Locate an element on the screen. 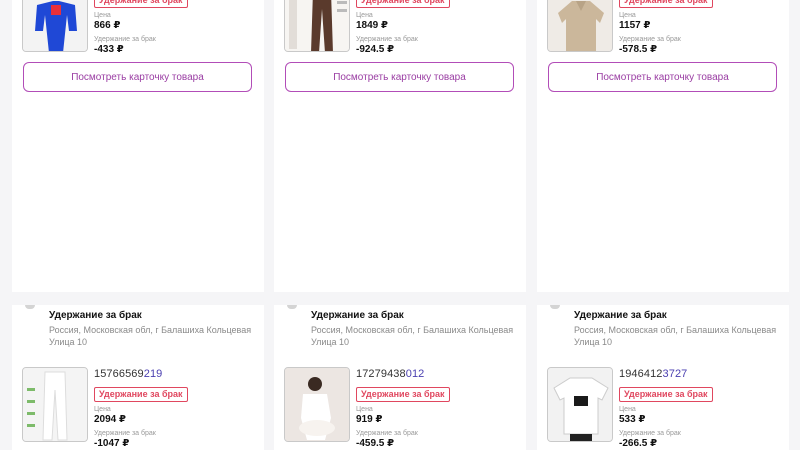 This screenshot has height=450, width=800. hold-value: -578.5 ₽ is located at coordinates (638, 49).